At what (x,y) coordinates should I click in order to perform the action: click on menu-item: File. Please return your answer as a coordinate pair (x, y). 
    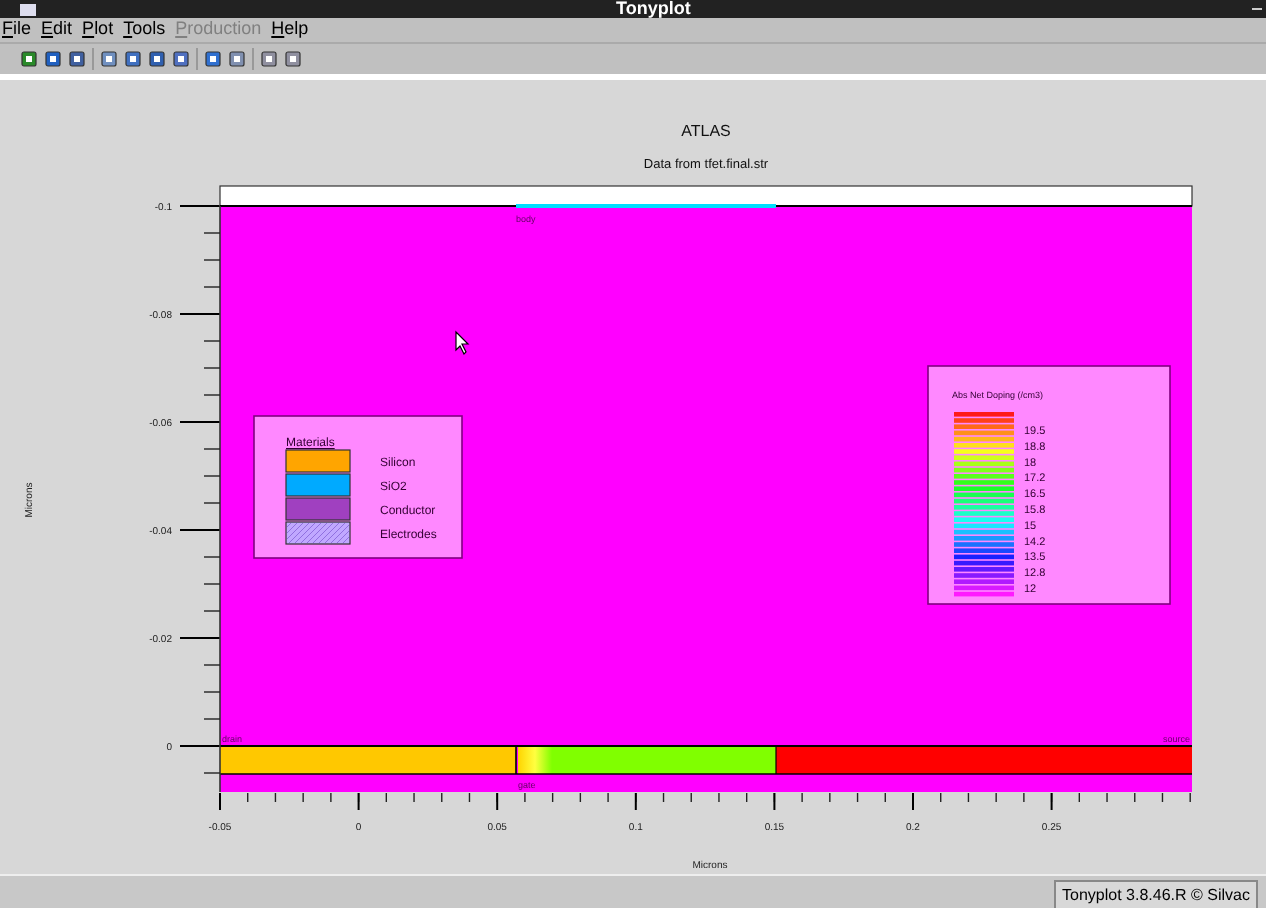
    Looking at the image, I should click on (17, 30).